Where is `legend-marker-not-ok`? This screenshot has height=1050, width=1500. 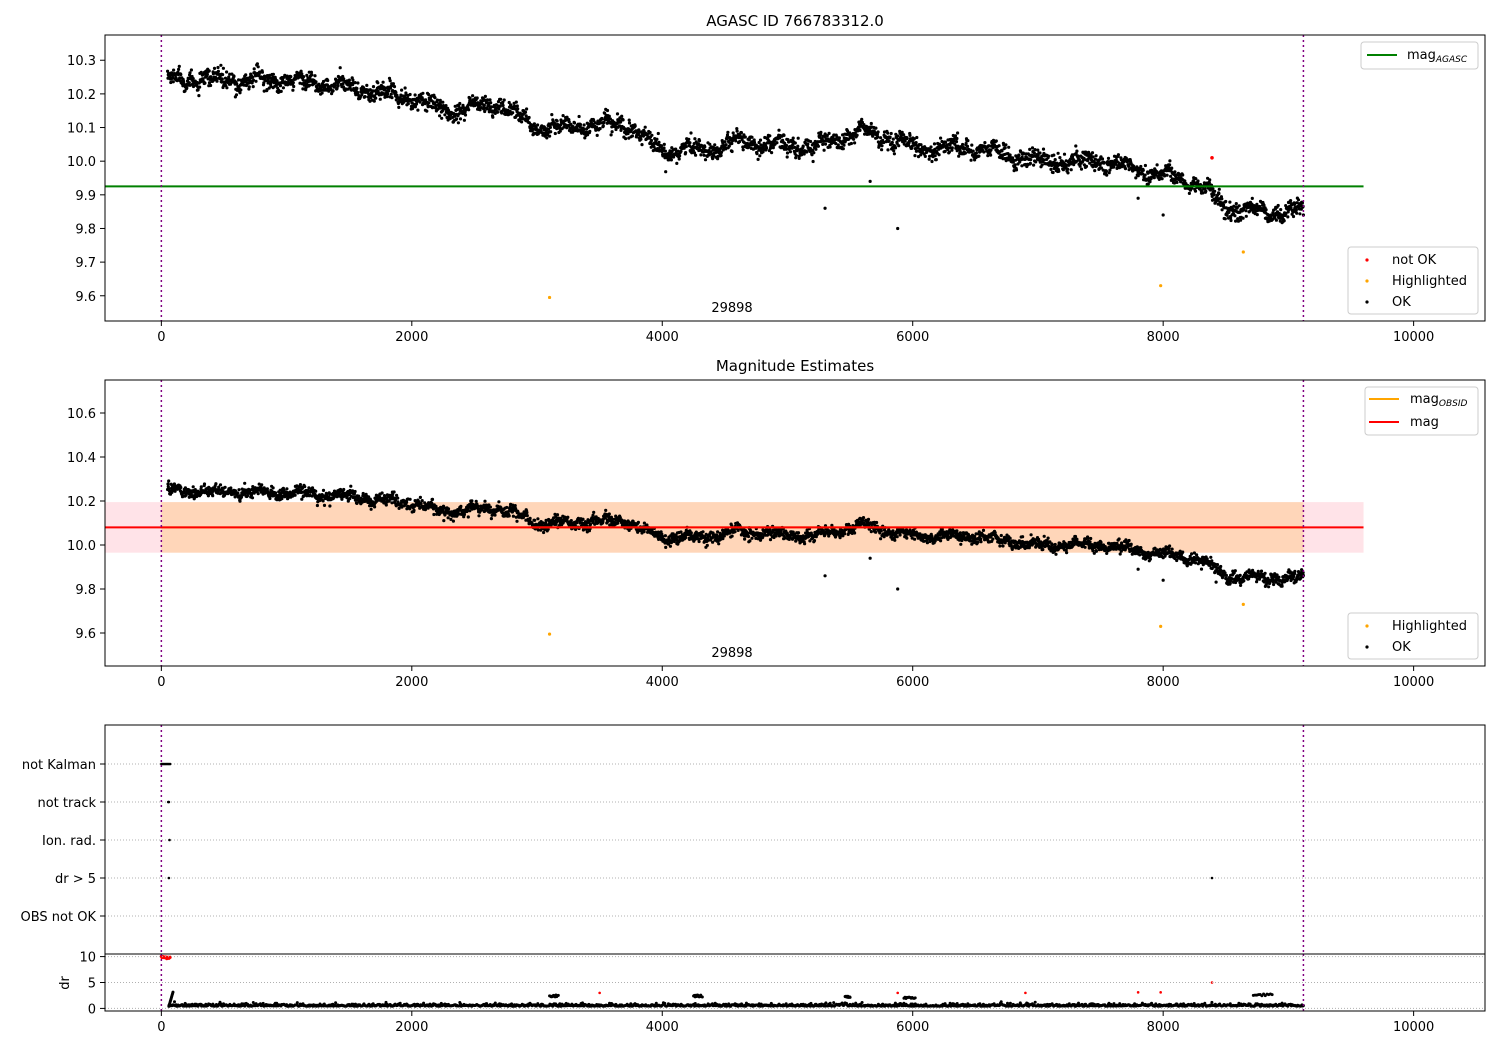 legend-marker-not-ok is located at coordinates (1367, 260).